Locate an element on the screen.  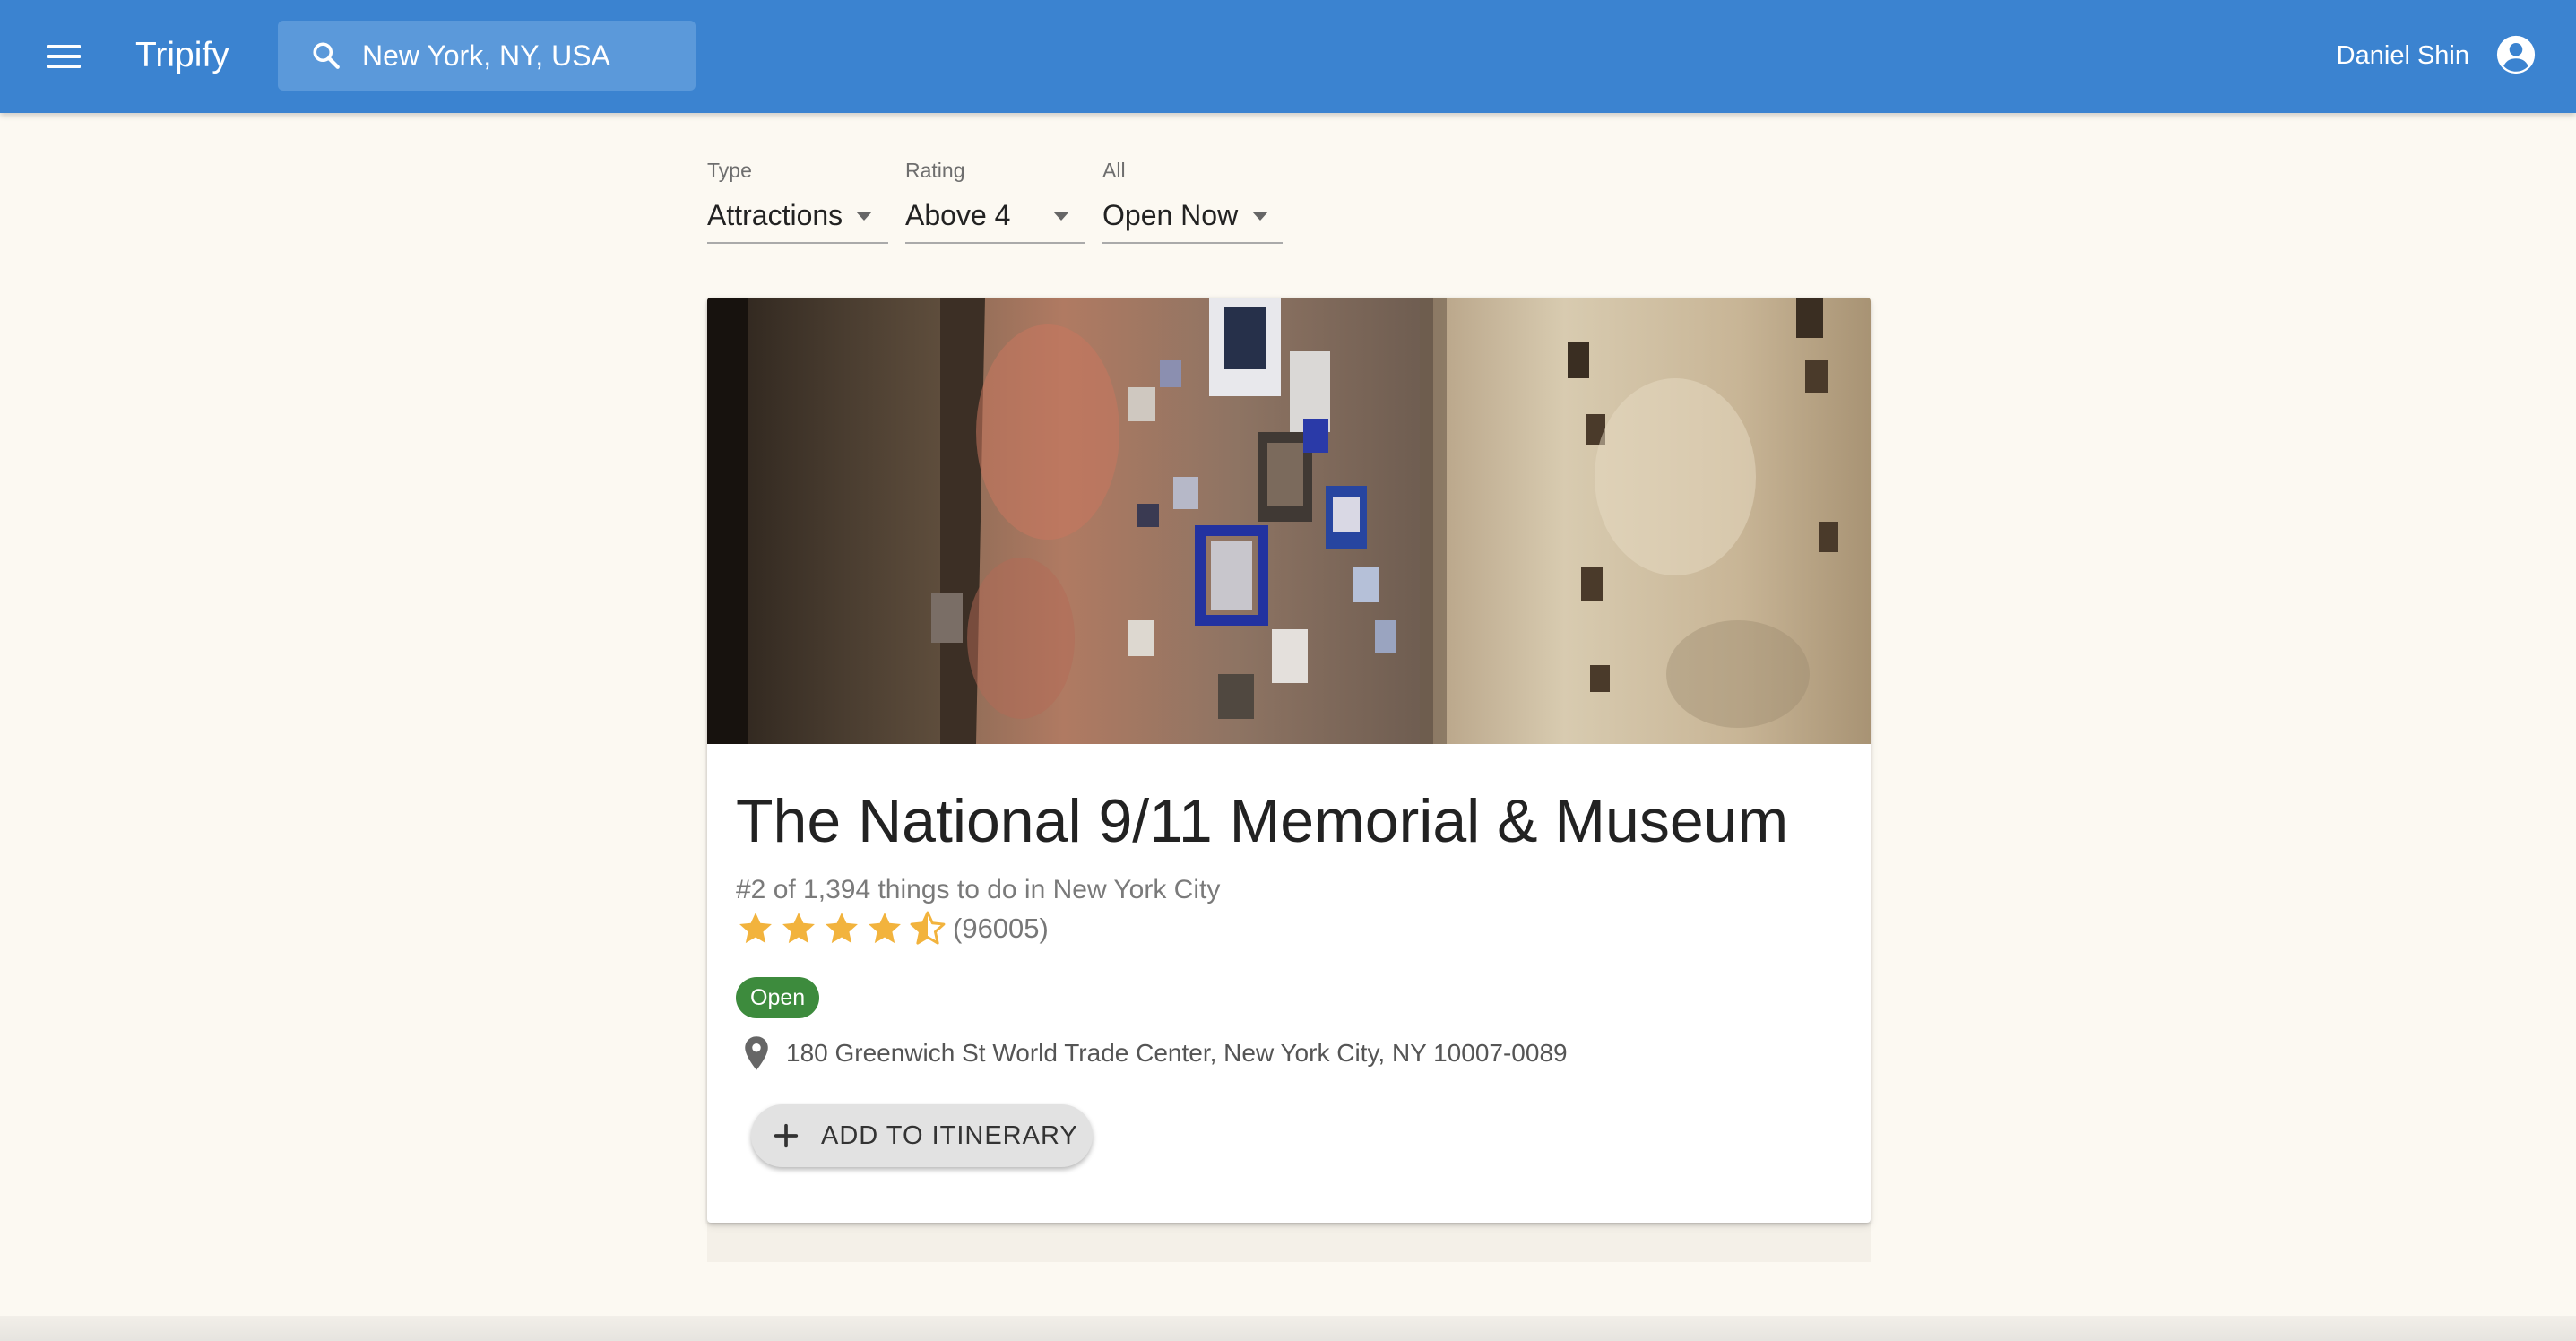
type-filter-label: Type is located at coordinates (729, 170).